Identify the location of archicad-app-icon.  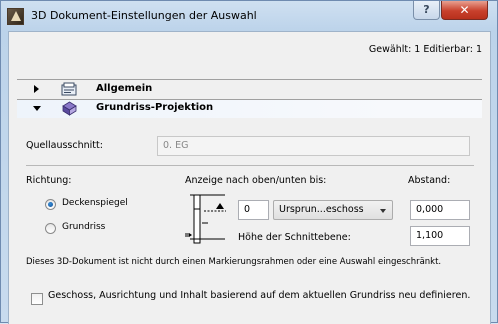
(15, 16).